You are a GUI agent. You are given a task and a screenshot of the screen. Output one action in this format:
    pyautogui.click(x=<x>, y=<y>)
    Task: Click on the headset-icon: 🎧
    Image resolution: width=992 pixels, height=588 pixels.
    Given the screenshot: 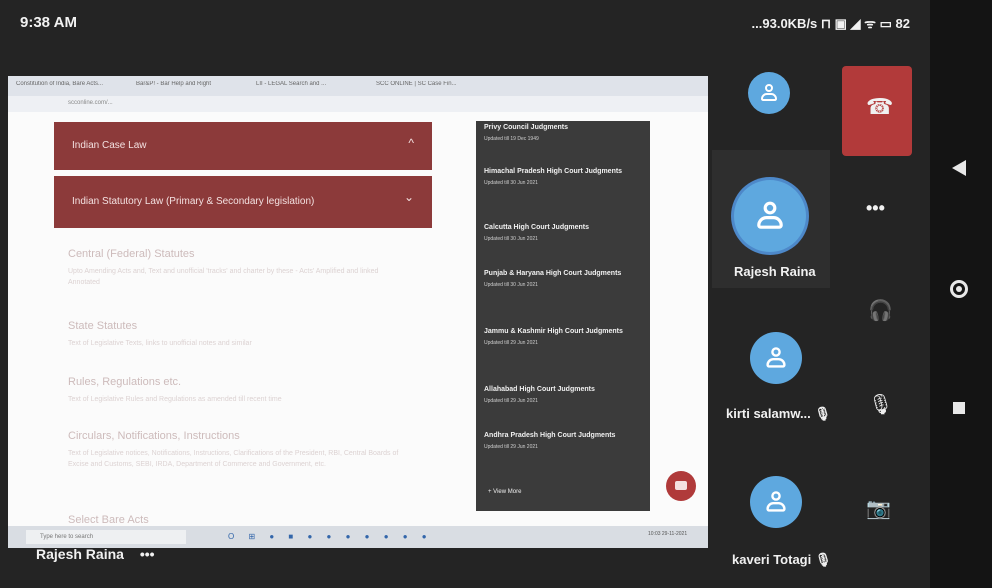 What is the action you would take?
    pyautogui.click(x=880, y=311)
    